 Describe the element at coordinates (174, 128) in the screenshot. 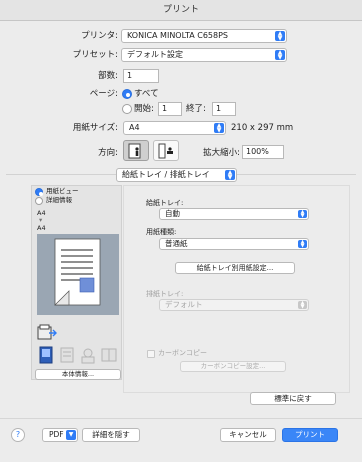

I see `paper-size-select: A4 ▲ ▼` at that location.